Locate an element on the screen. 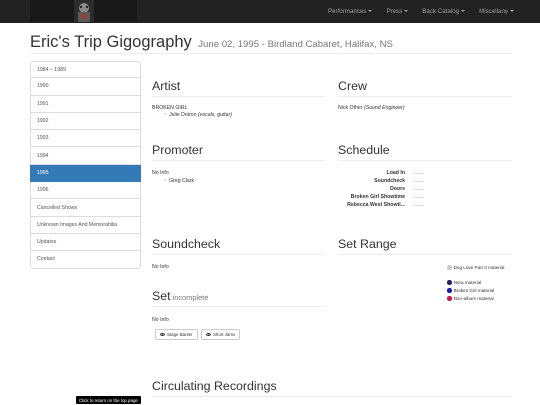 The height and width of the screenshot is (405, 540). set-range-heading: Set Range is located at coordinates (367, 244).